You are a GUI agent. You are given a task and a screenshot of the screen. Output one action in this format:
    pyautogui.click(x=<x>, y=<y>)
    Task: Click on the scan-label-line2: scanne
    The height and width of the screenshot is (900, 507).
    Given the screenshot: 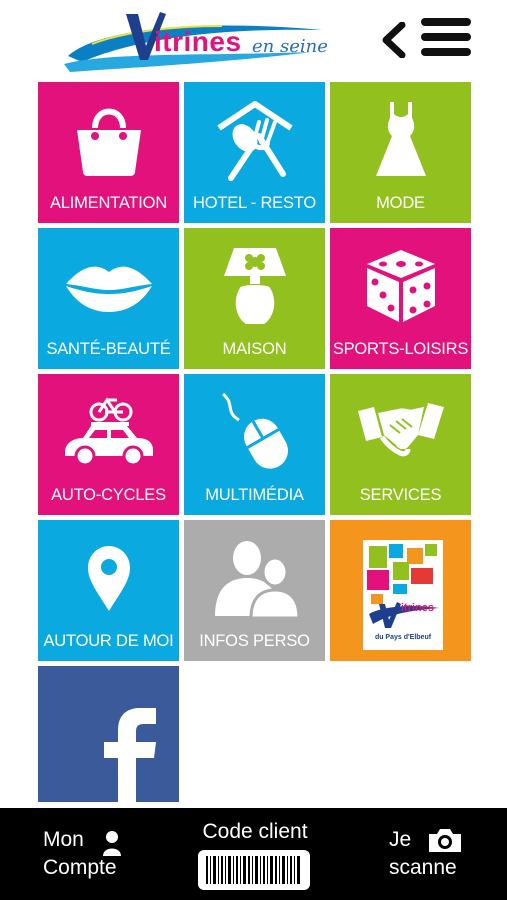 What is the action you would take?
    pyautogui.click(x=423, y=867)
    